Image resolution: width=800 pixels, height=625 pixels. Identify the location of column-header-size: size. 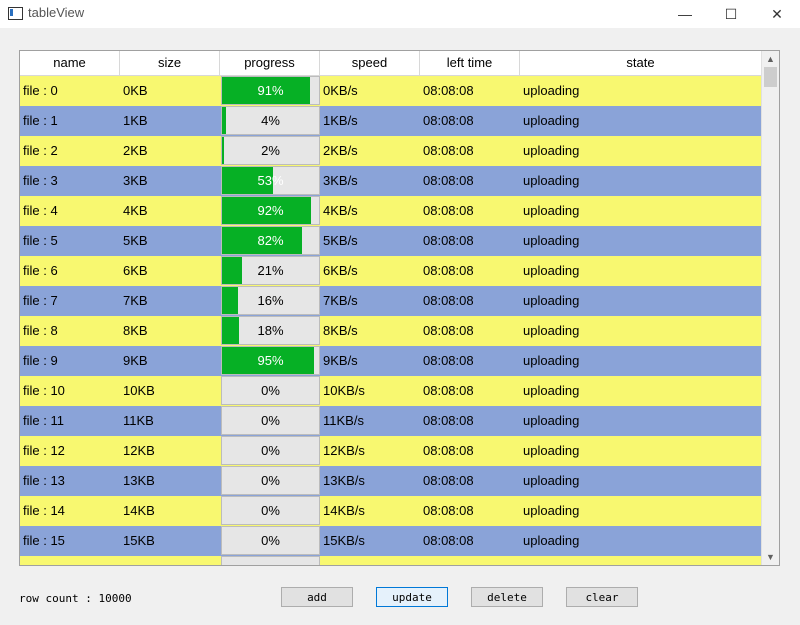
(170, 63).